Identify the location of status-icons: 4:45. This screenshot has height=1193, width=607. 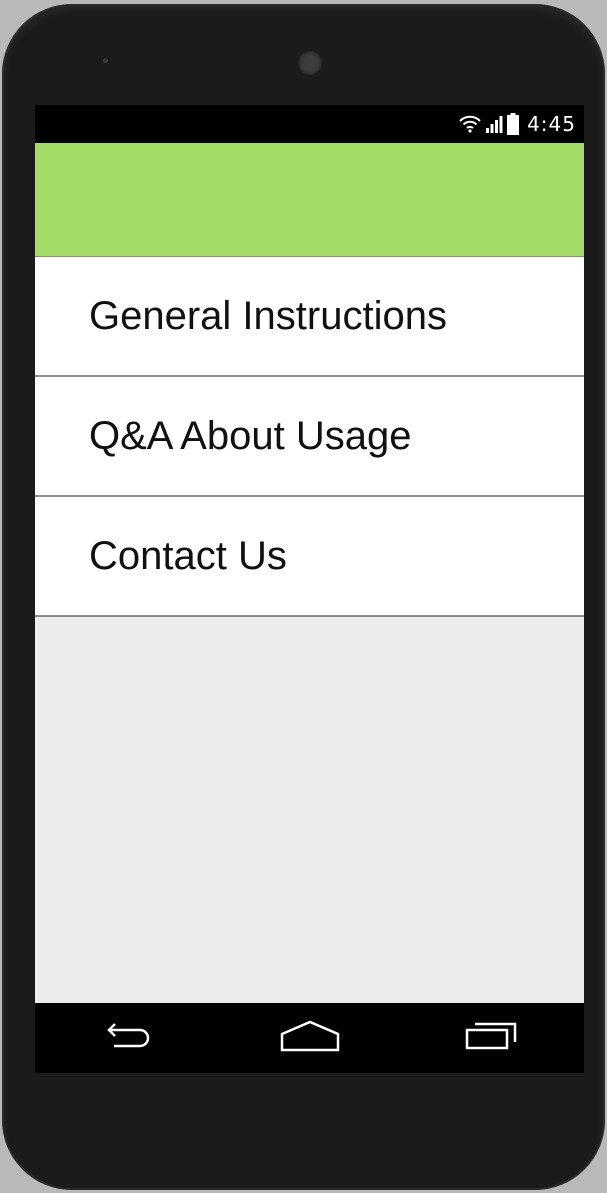
(517, 124).